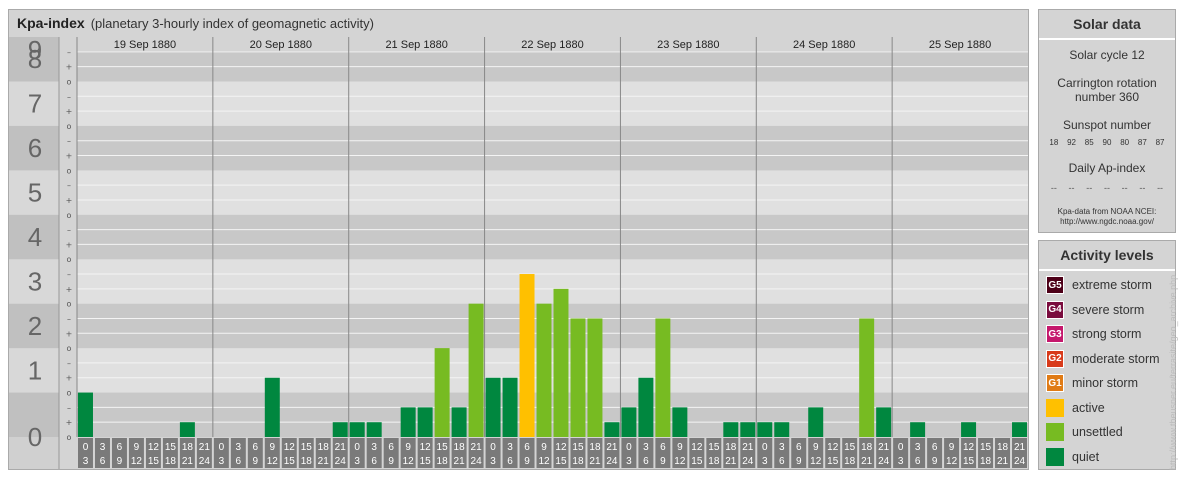 Image resolution: width=1184 pixels, height=480 pixels. I want to click on day-label: 19 Sep 1880, so click(145, 45).